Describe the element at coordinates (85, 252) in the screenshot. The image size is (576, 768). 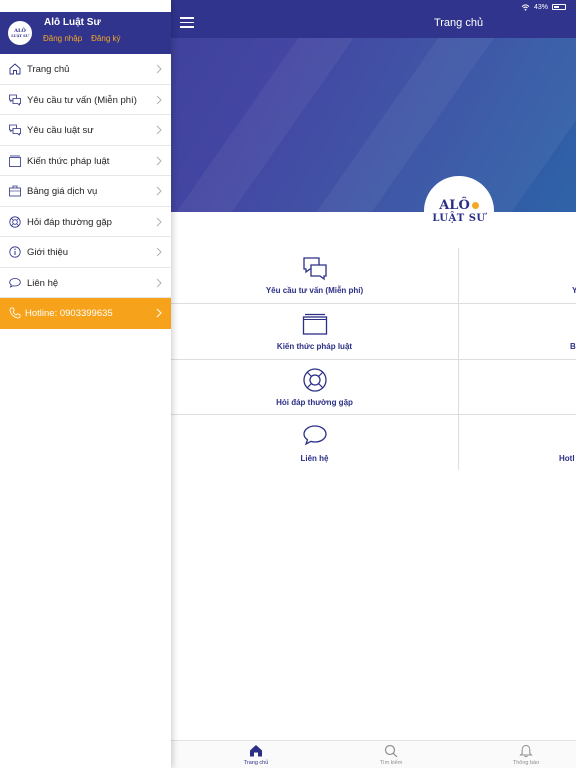
I see `drawer-item-about: Giới thiệu` at that location.